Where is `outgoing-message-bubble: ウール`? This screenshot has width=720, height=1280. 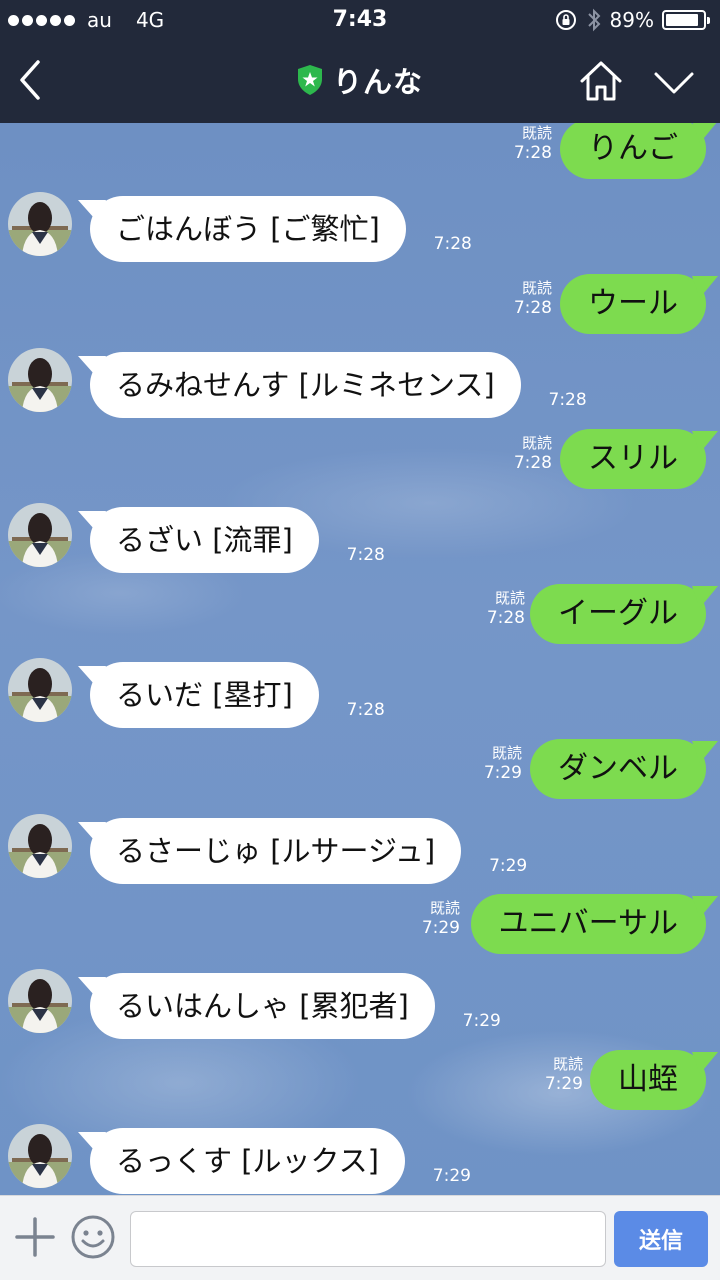
outgoing-message-bubble: ウール is located at coordinates (633, 304).